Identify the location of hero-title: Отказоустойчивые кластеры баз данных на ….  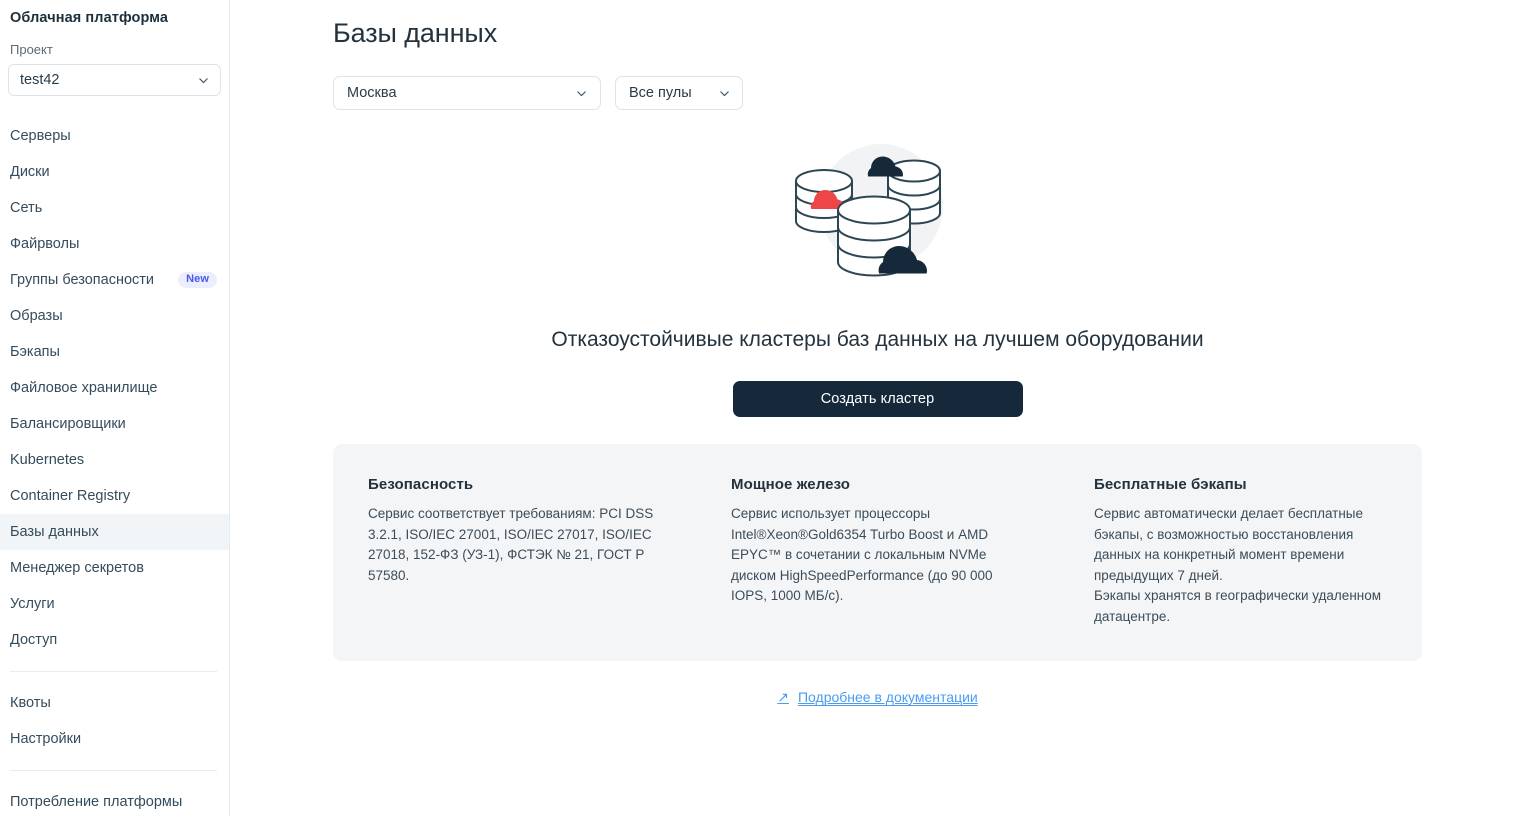
(877, 339).